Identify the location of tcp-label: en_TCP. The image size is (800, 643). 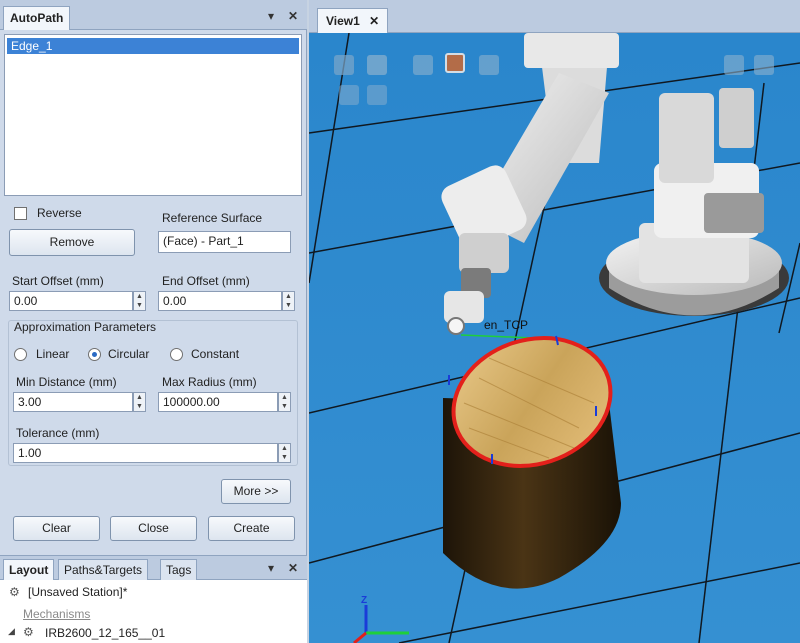
(506, 325).